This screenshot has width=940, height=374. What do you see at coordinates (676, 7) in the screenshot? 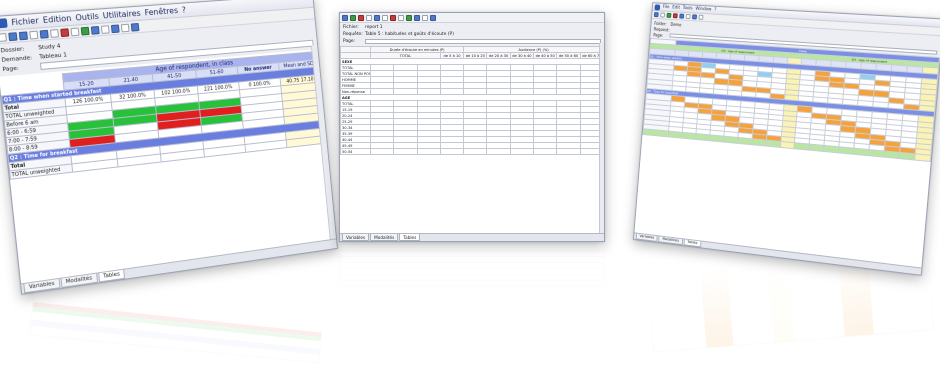
I see `menu-edit: Edit` at bounding box center [676, 7].